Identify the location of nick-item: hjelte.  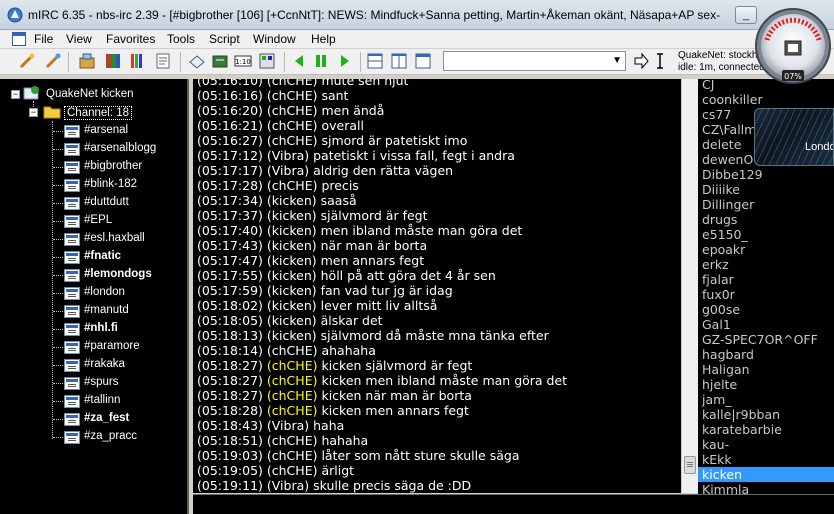
(766, 384).